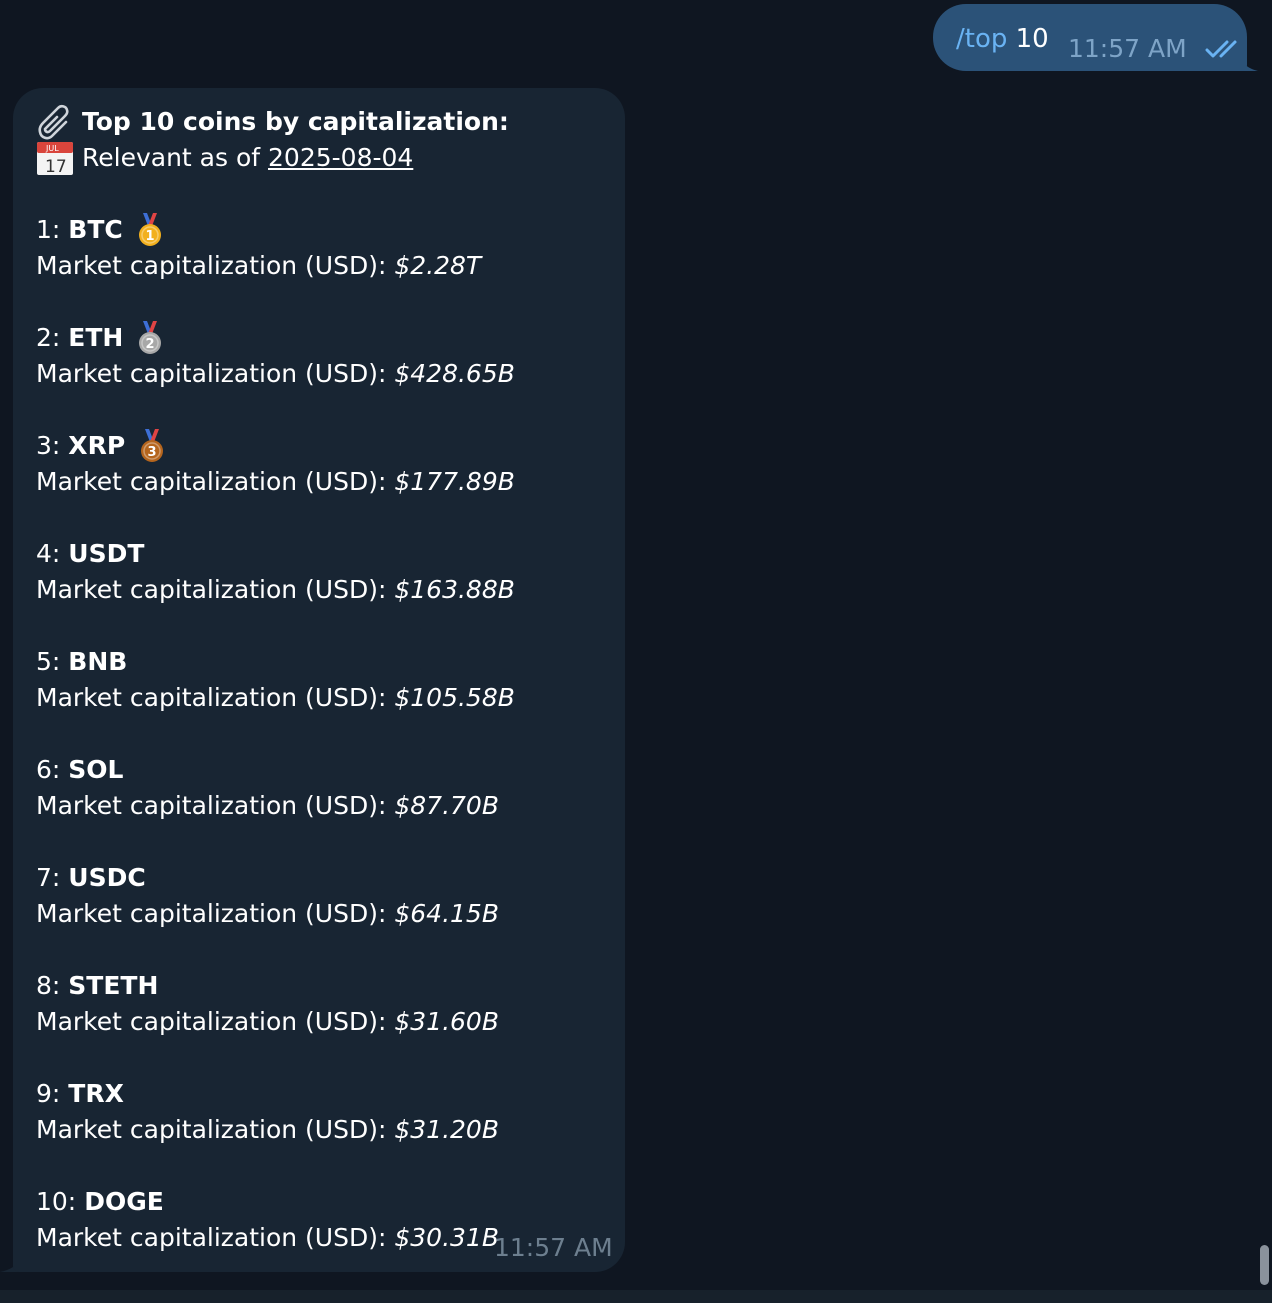 The height and width of the screenshot is (1303, 1272). I want to click on coin-symbol: USDT, so click(106, 553).